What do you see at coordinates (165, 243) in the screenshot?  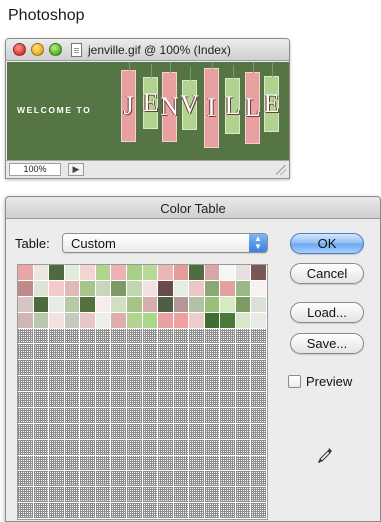 I see `table-select: Custom ▲ ▼` at bounding box center [165, 243].